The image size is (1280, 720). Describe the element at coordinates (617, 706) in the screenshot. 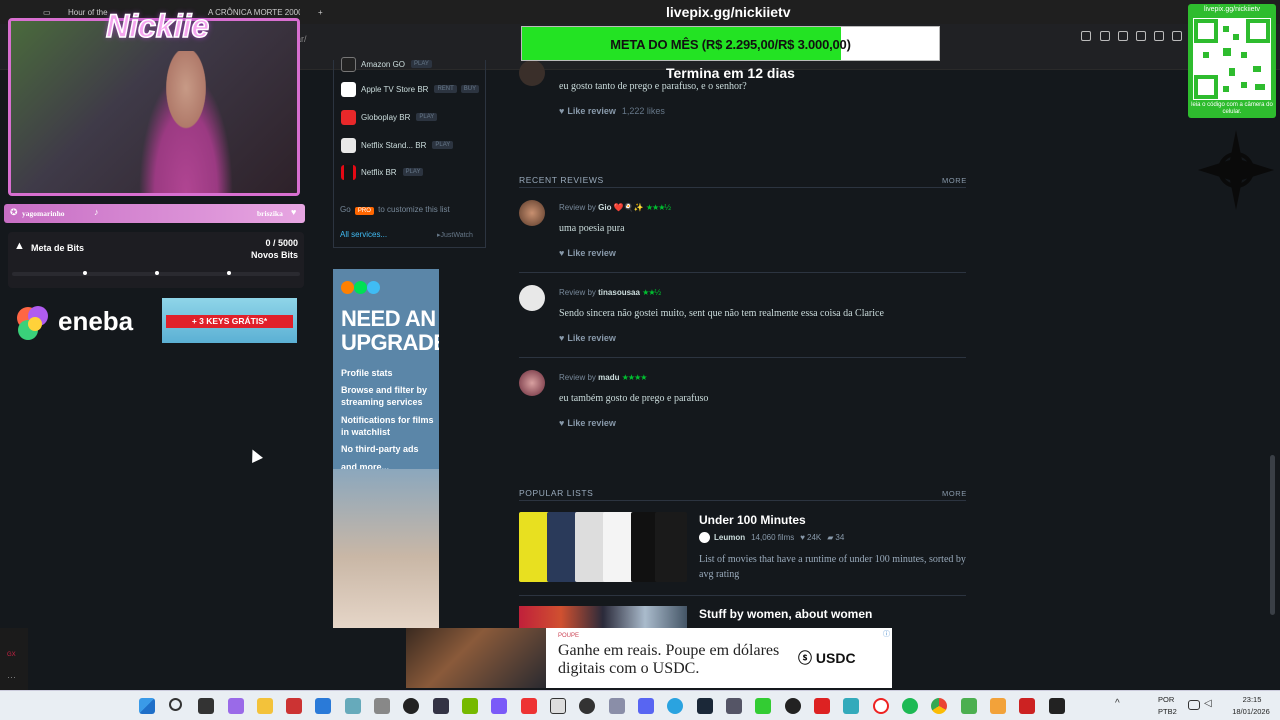

I see `gamepad-icon` at that location.